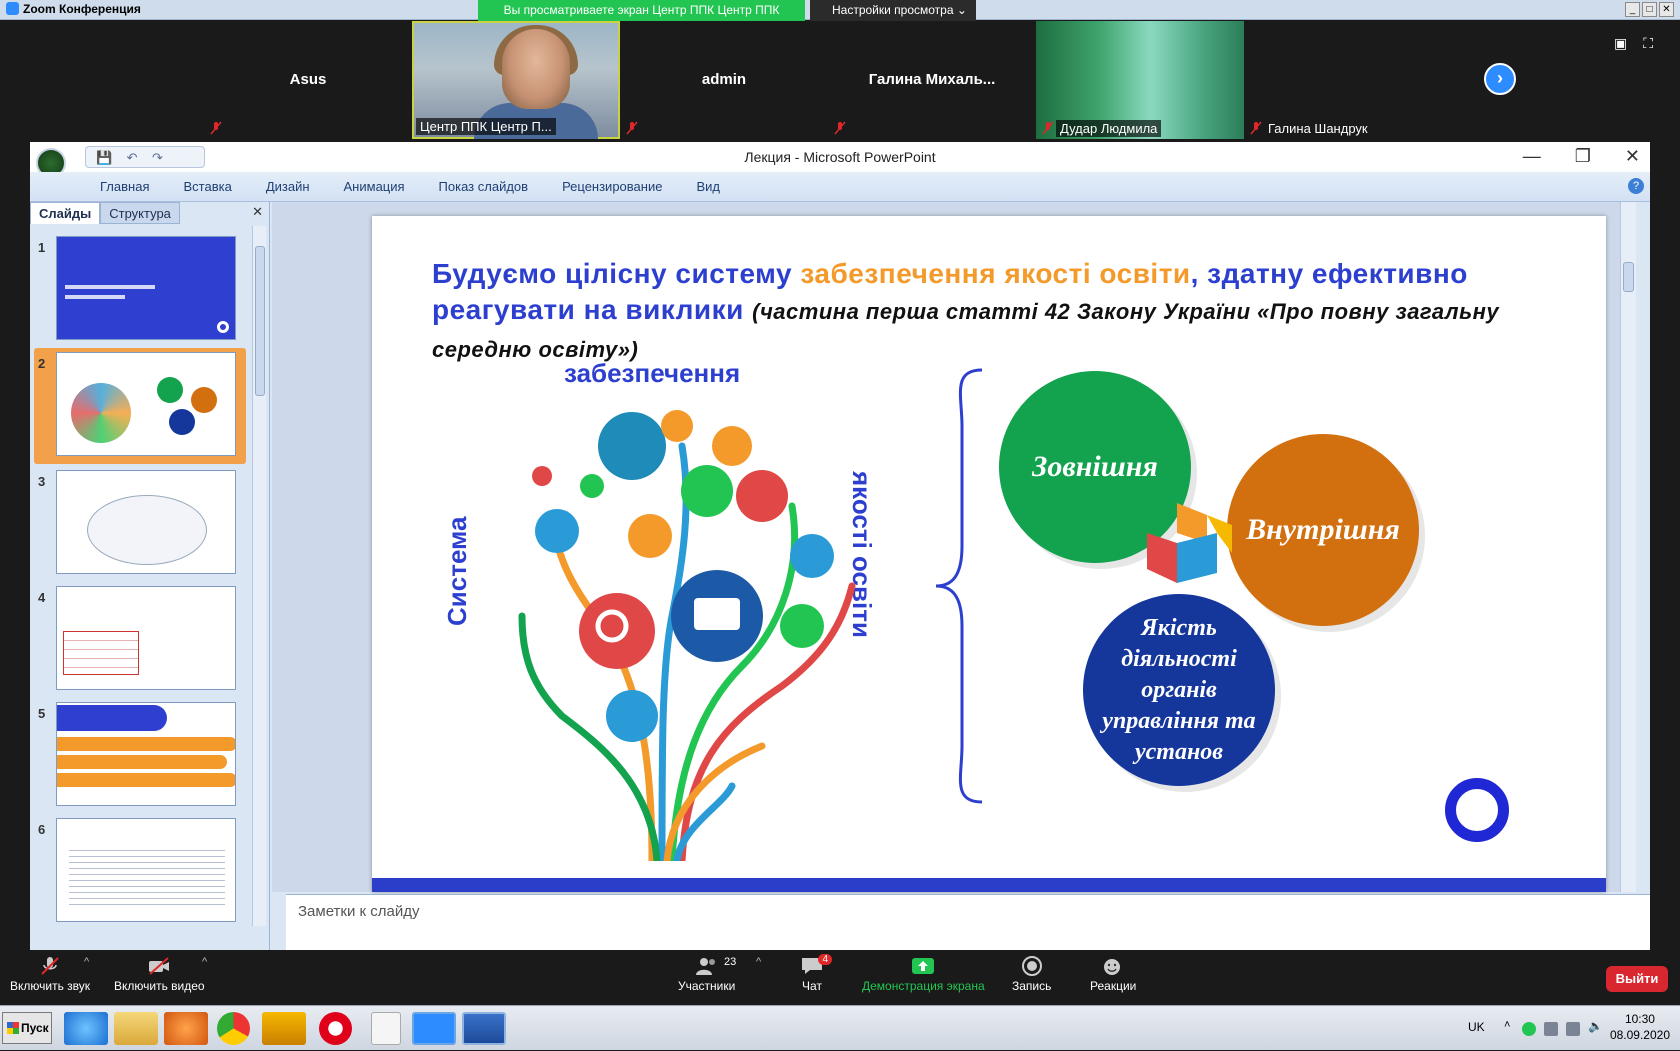 The height and width of the screenshot is (1051, 1680). I want to click on document-icon, so click(386, 1028).